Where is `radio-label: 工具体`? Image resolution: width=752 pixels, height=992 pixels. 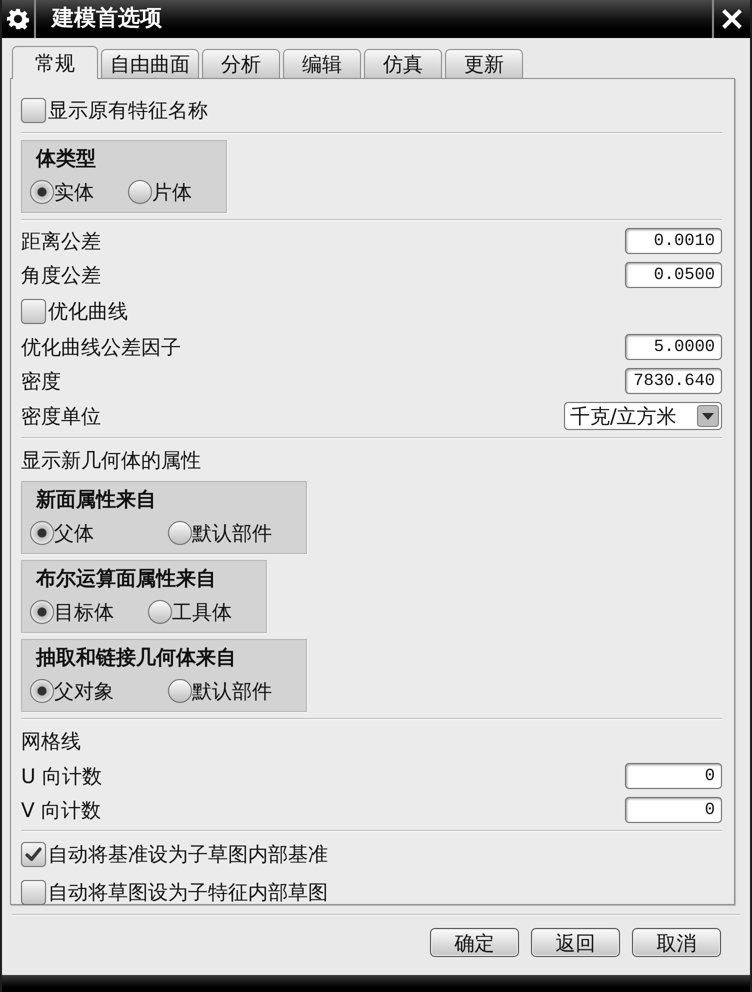 radio-label: 工具体 is located at coordinates (202, 612).